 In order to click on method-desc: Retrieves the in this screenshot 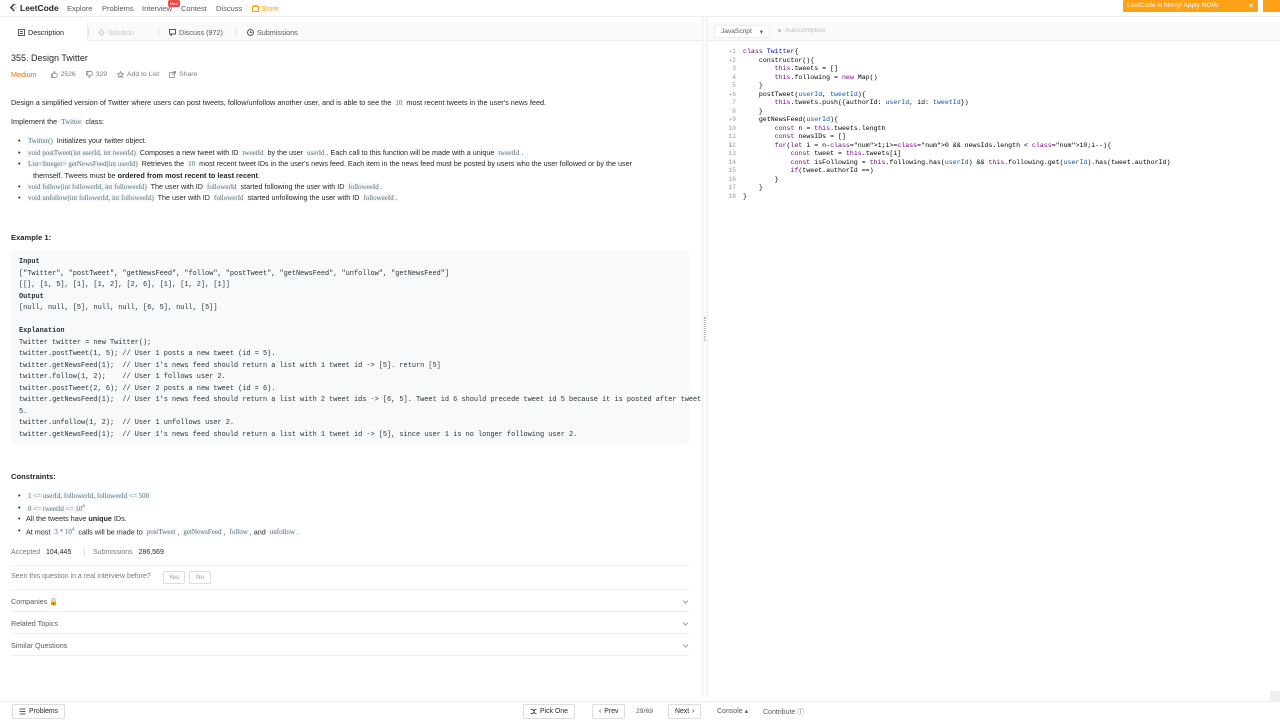, I will do `click(163, 163)`.